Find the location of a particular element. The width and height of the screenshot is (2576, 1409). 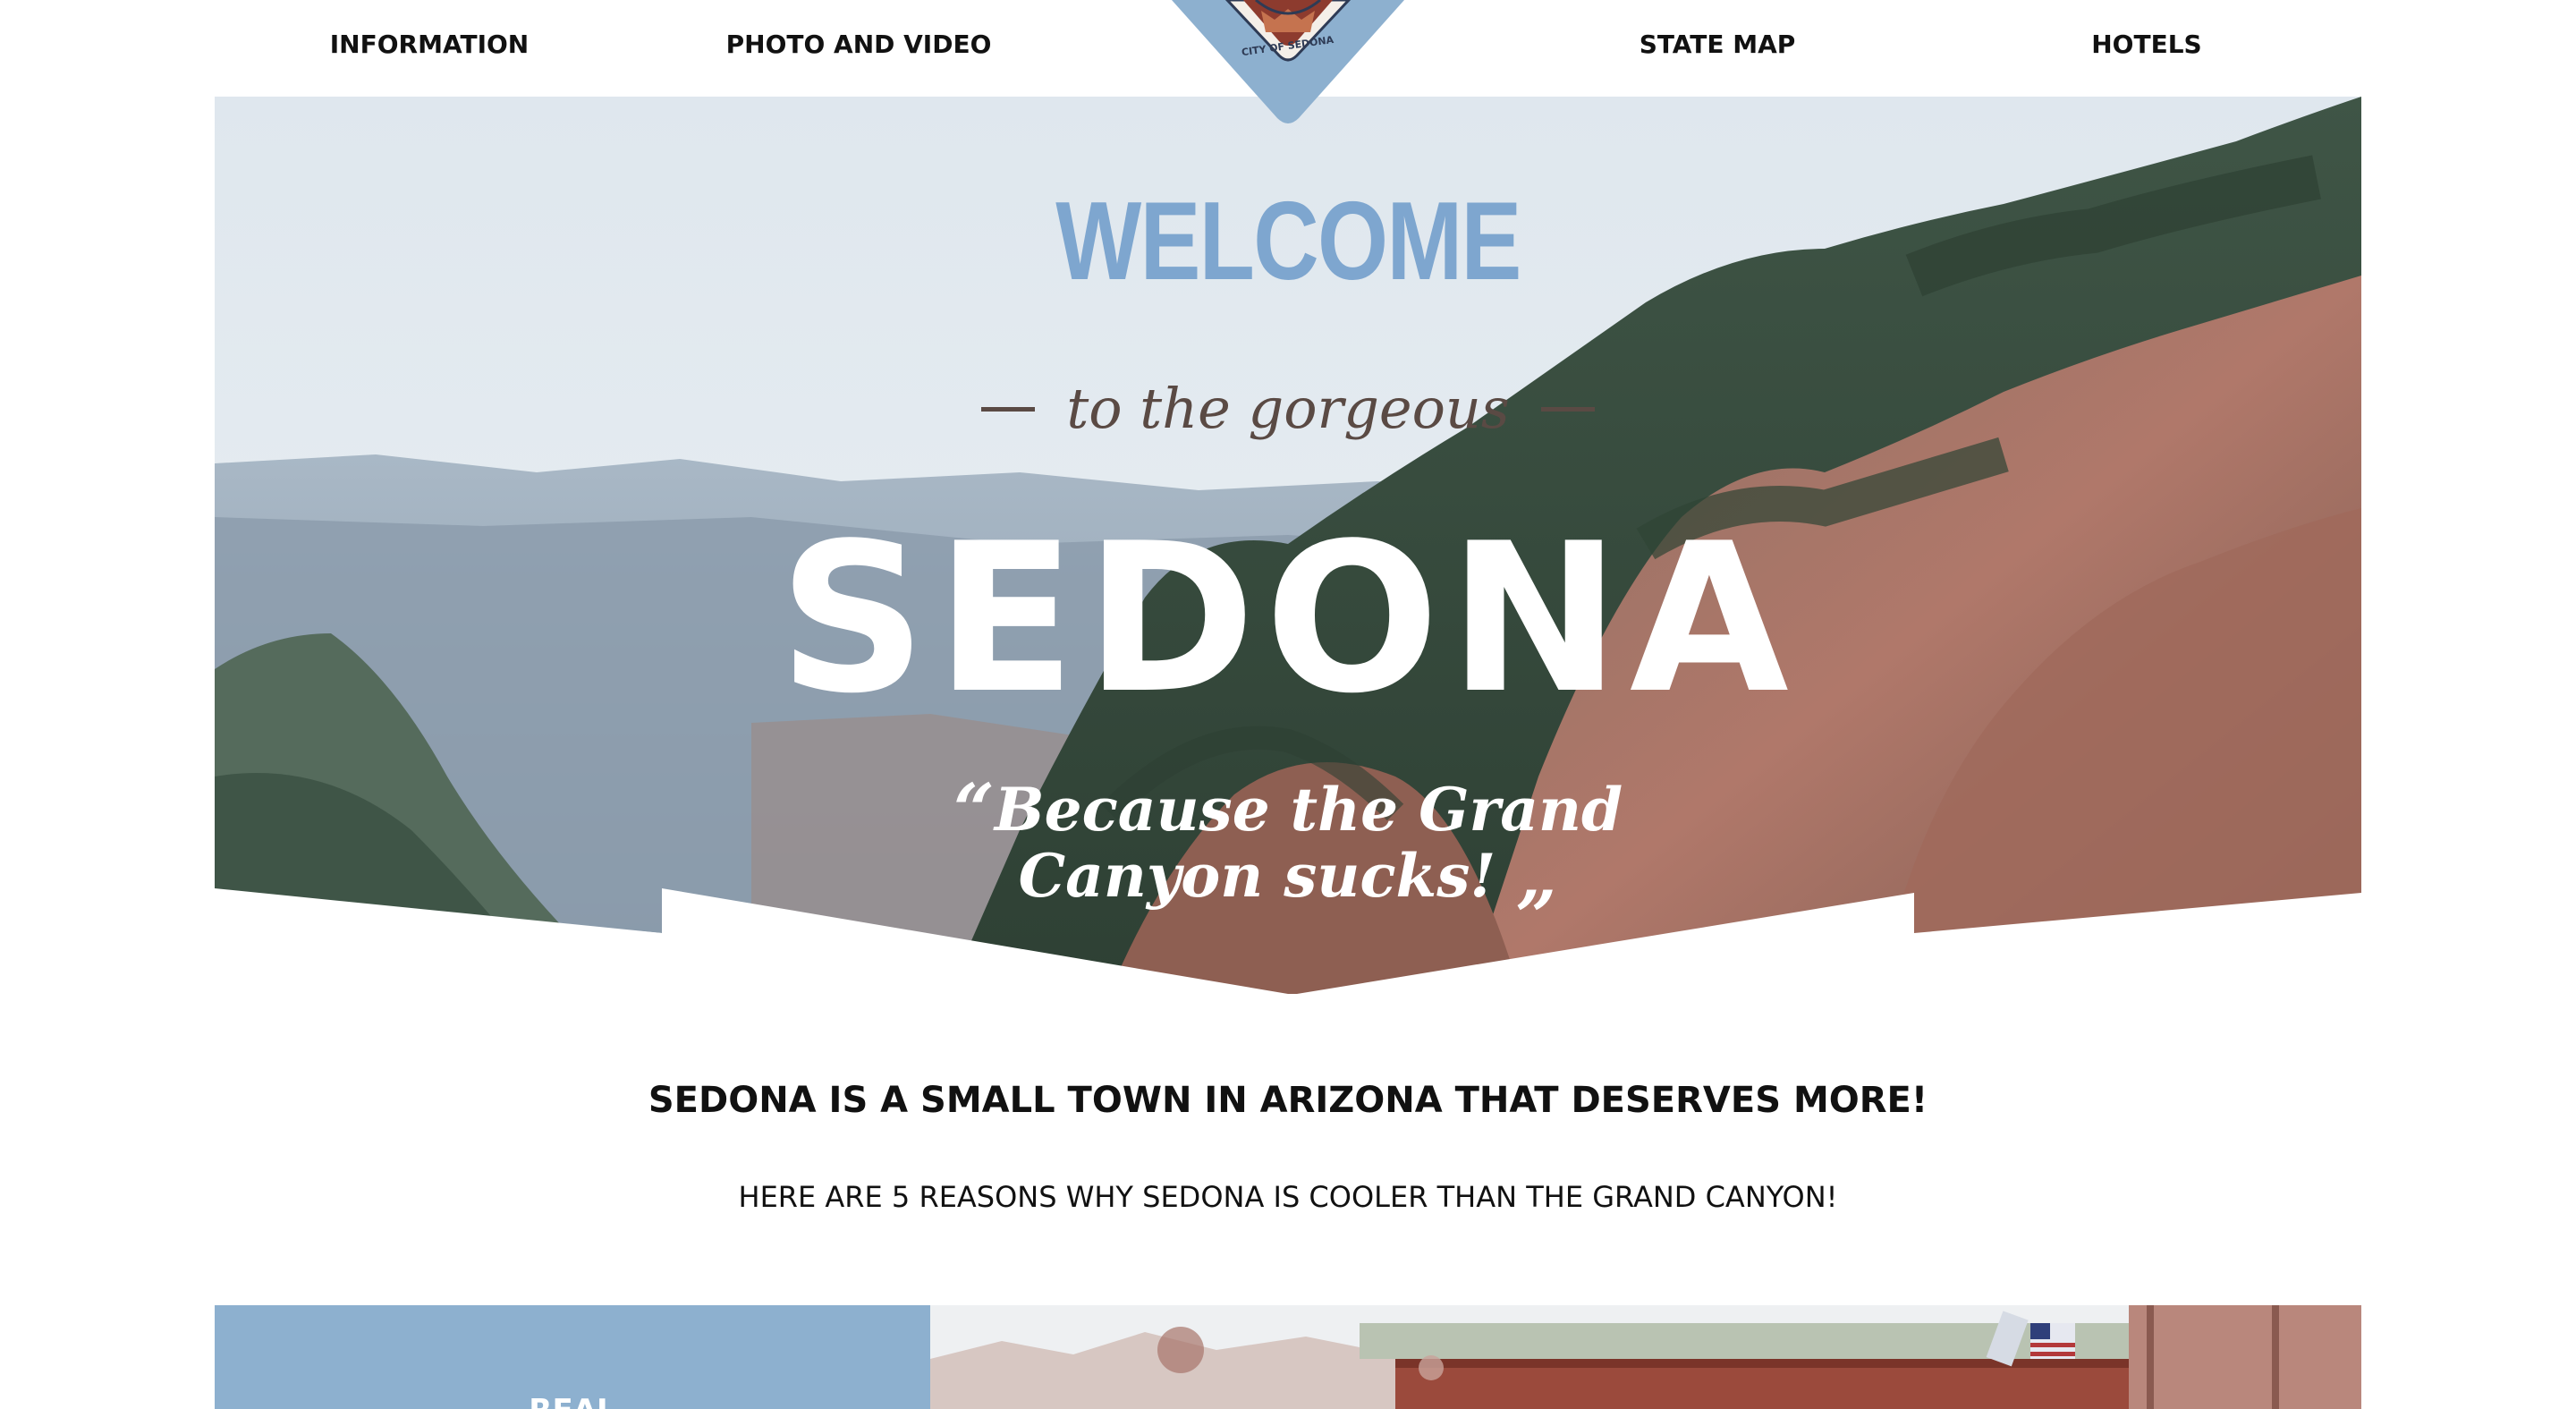

hero-subtitle-row: to the gorgeous is located at coordinates (1288, 417).